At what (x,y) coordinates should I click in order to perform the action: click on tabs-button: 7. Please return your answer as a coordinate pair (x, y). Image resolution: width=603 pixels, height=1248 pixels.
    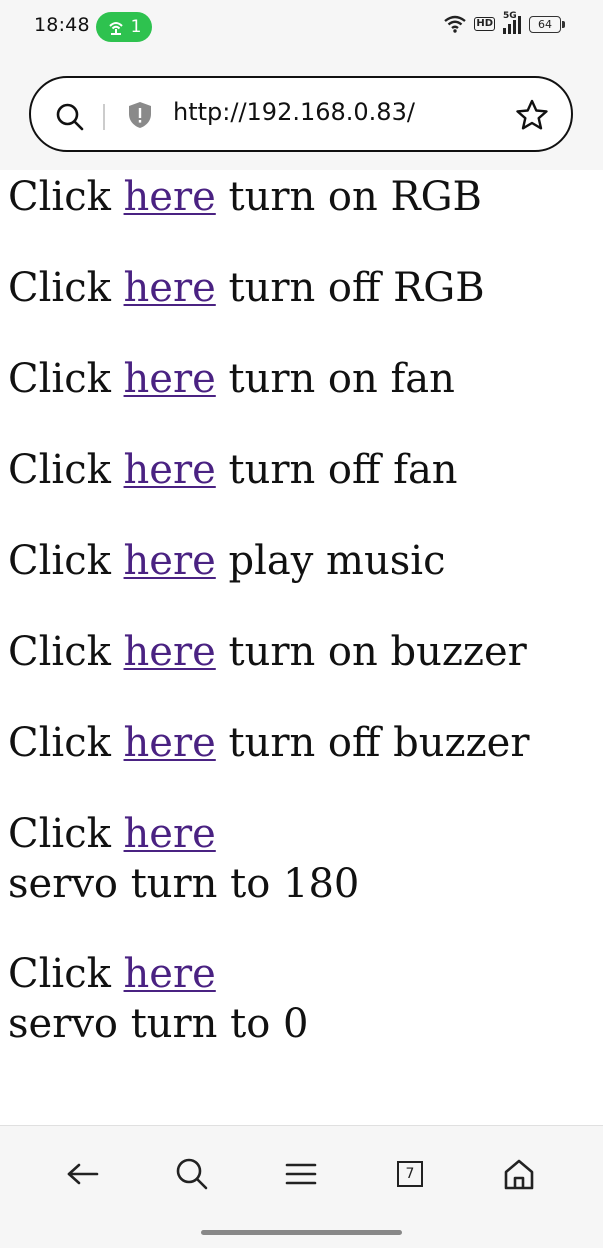
    Looking at the image, I should click on (410, 1174).